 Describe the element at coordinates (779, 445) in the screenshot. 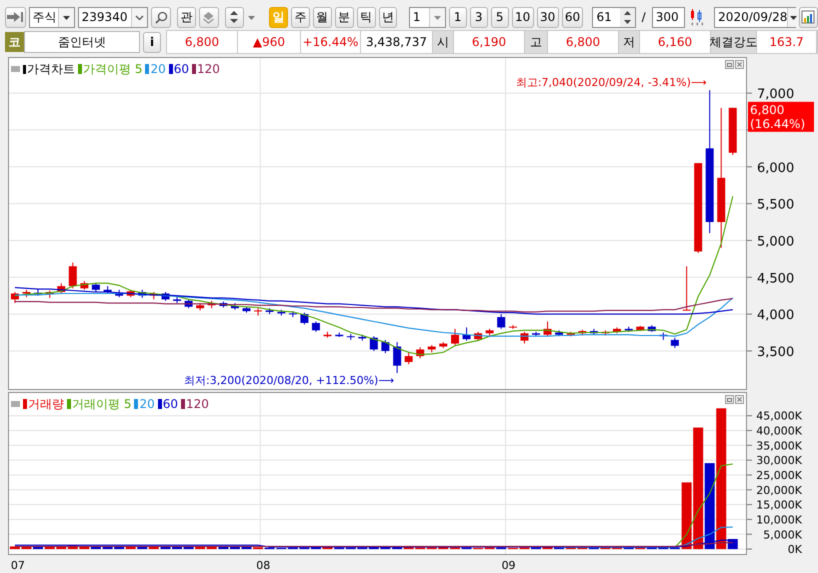

I see `axis-label: 35,000K` at that location.